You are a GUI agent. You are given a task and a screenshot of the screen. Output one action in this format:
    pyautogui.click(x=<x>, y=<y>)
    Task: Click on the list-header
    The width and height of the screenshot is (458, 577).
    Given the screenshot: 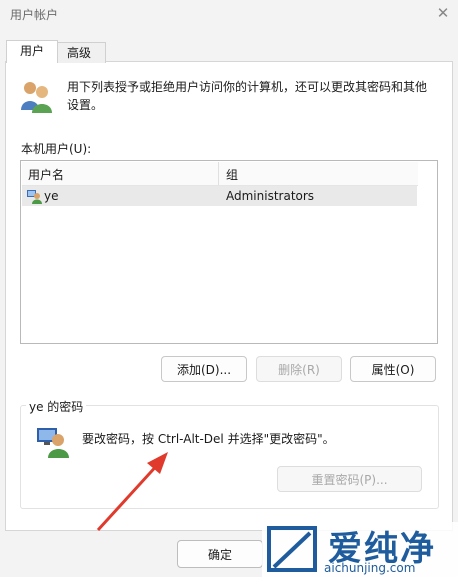 What is the action you would take?
    pyautogui.click(x=220, y=174)
    